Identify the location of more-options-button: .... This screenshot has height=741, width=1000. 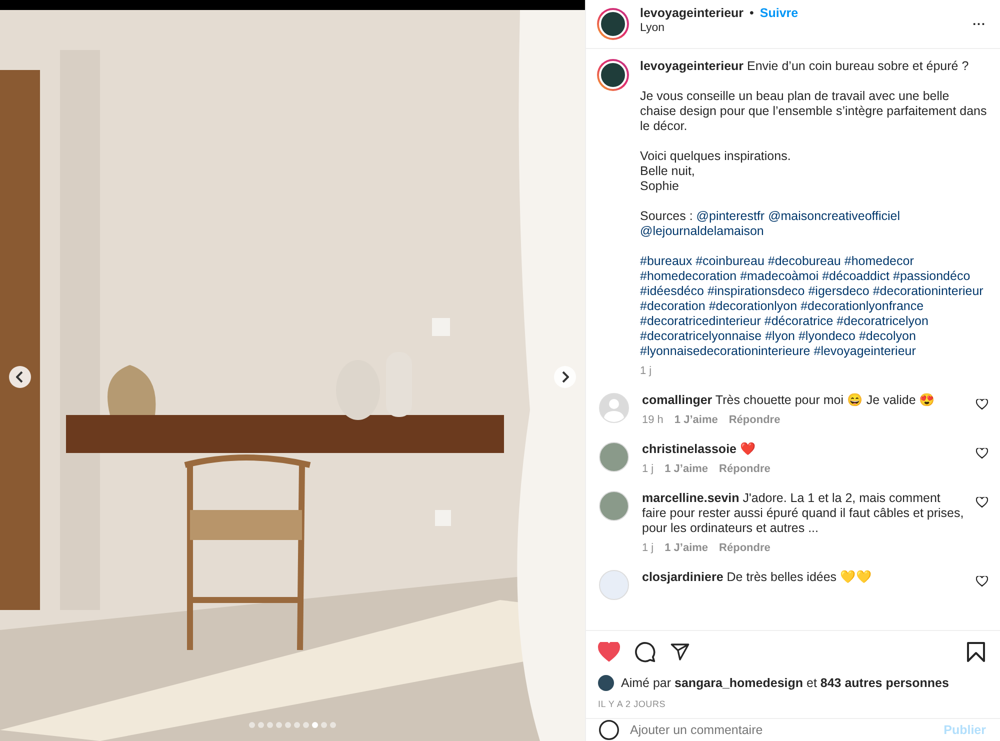
(979, 21).